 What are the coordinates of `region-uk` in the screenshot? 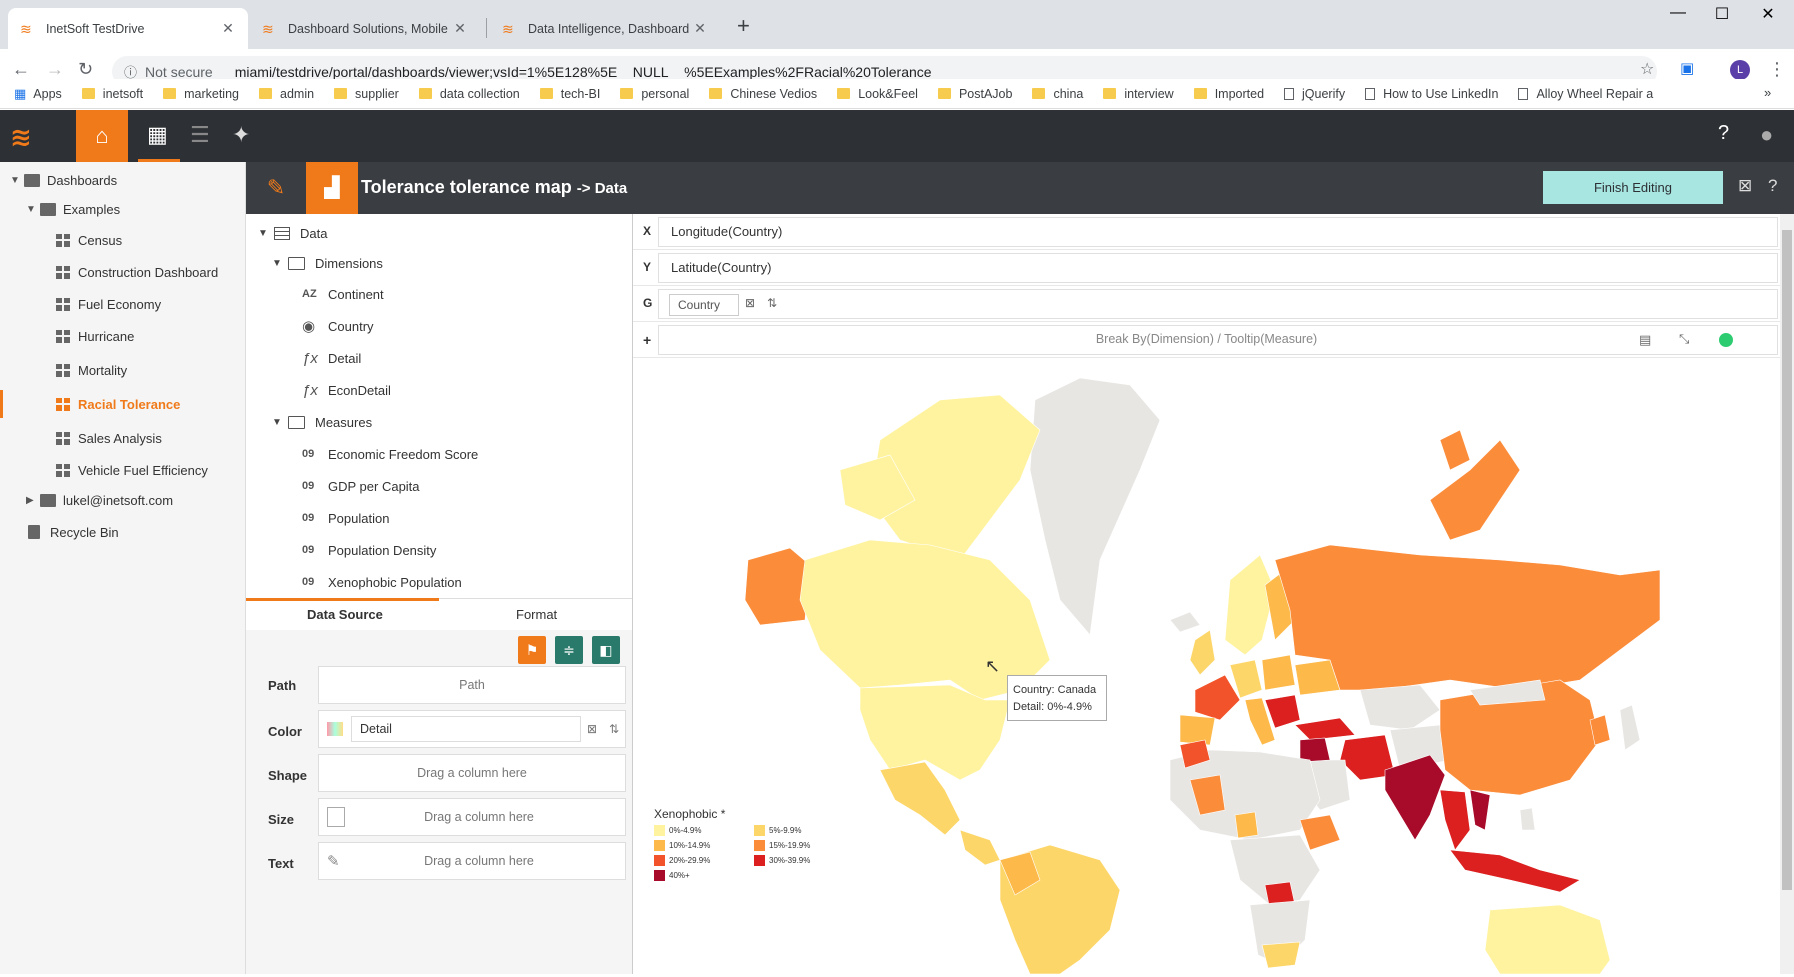 It's located at (1202, 652).